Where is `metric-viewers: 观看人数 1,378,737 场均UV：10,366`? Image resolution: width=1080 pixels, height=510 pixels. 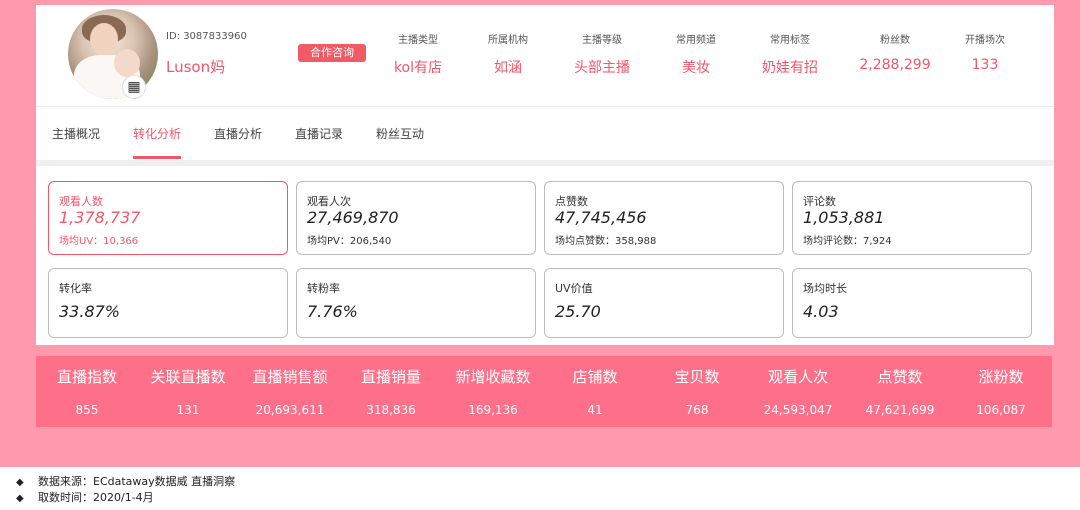
metric-viewers: 观看人数 1,378,737 场均UV：10,366 is located at coordinates (168, 218).